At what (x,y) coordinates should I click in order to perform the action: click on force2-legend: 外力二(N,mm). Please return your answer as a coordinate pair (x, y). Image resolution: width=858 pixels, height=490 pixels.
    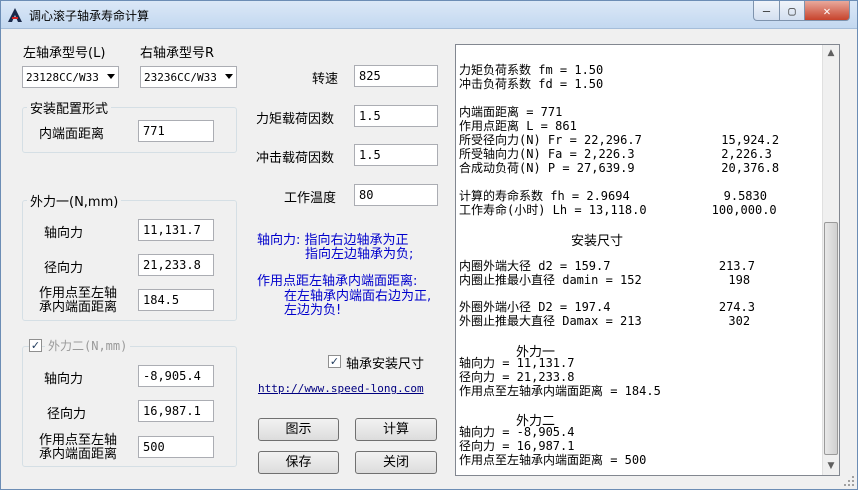
    Looking at the image, I should click on (88, 345).